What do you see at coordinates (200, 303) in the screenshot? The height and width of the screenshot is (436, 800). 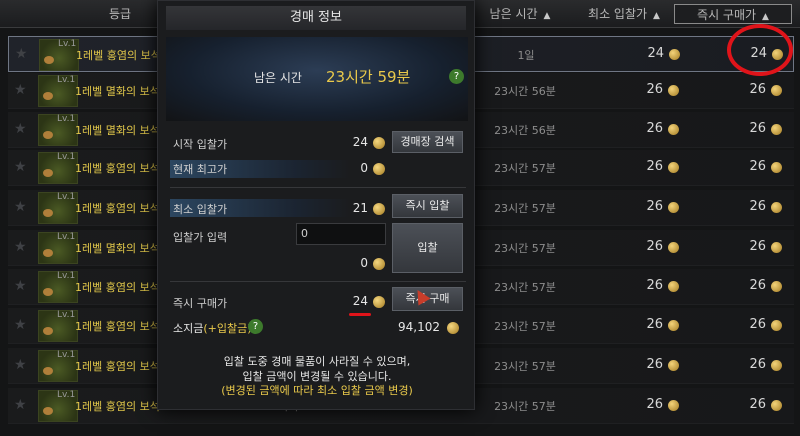 I see `buy-now-label: 즉시 구매가` at bounding box center [200, 303].